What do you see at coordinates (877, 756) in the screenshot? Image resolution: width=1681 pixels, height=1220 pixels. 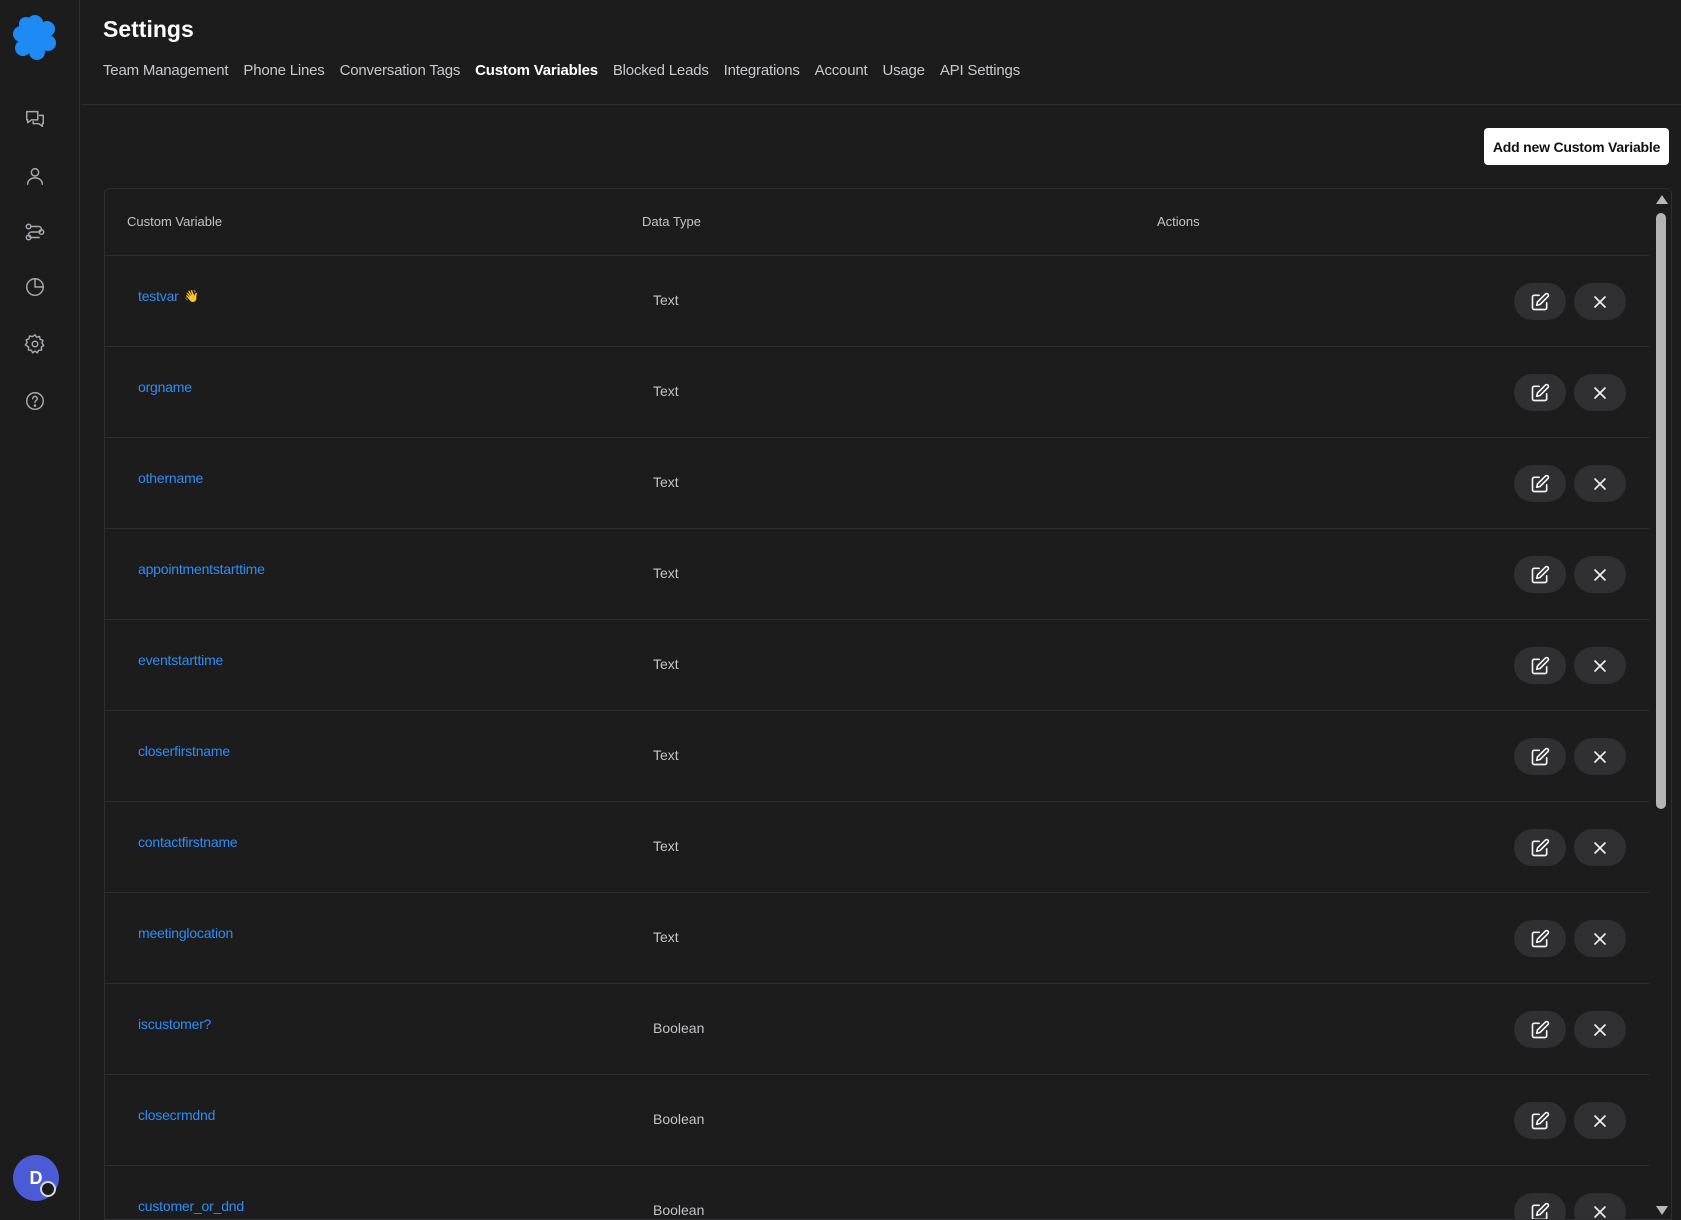 I see `table-row: closerfirstname Text` at bounding box center [877, 756].